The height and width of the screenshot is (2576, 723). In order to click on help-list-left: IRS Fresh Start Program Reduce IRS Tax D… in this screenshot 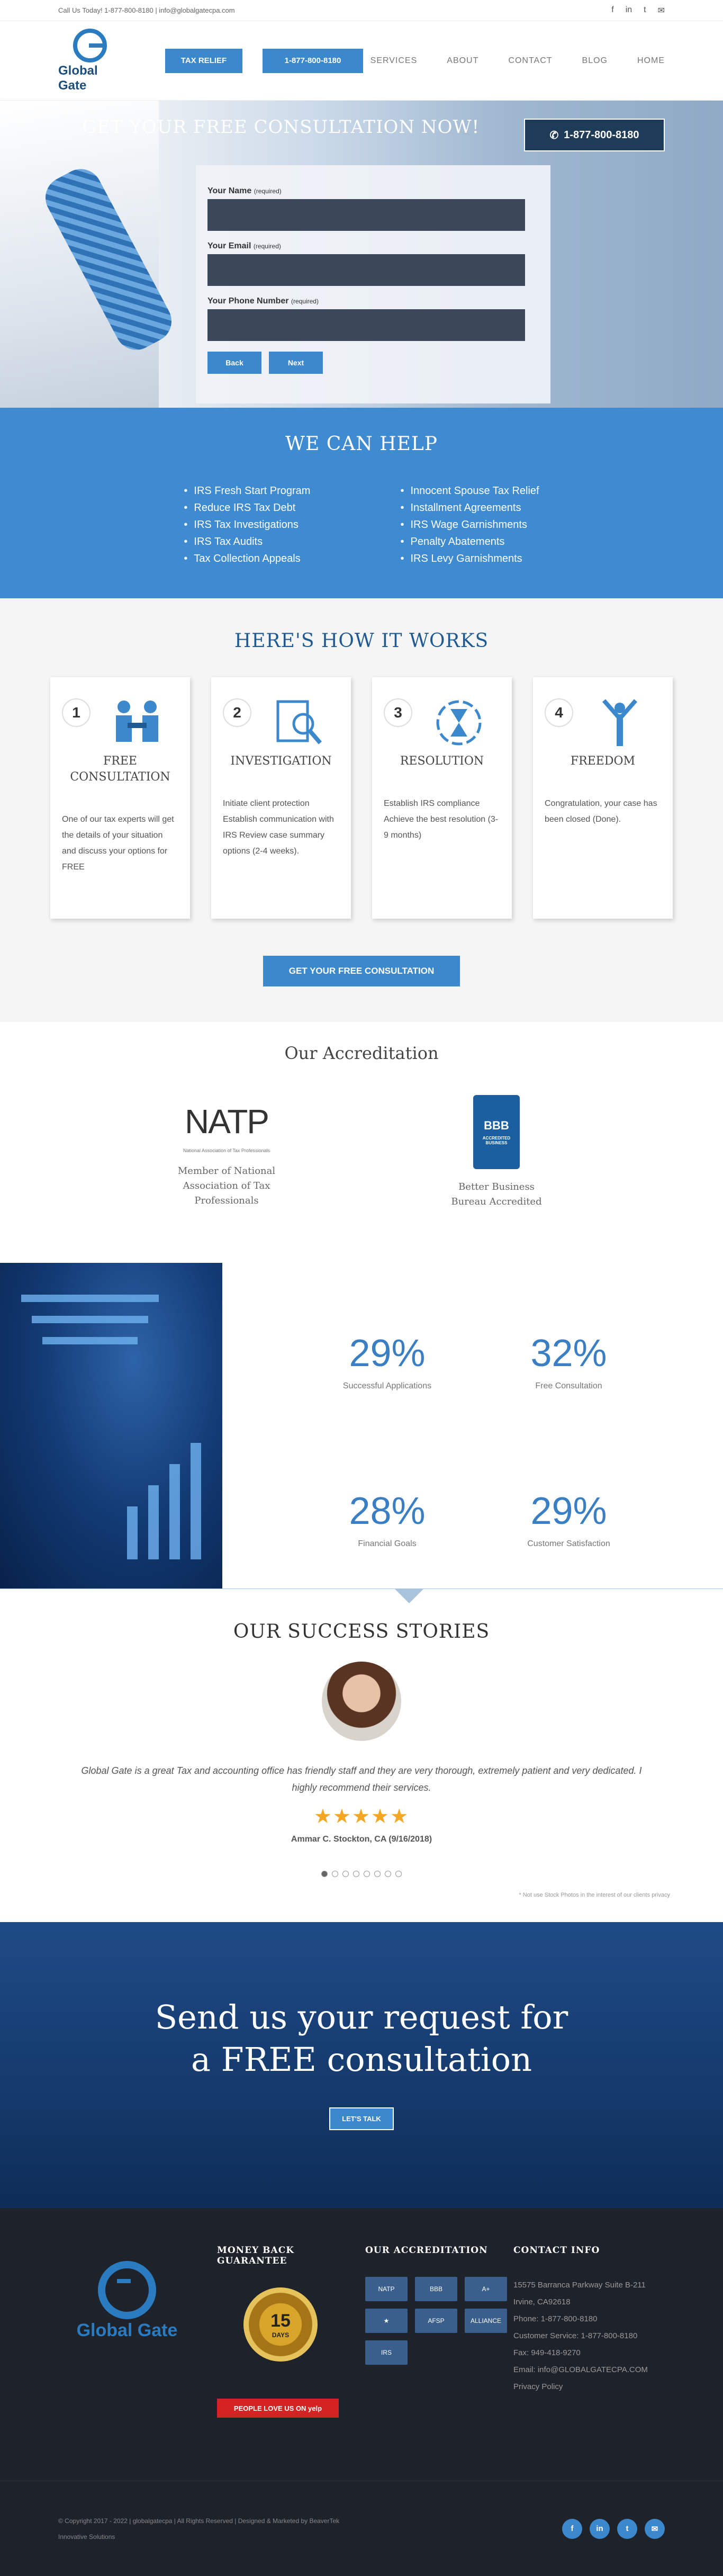, I will do `click(247, 524)`.